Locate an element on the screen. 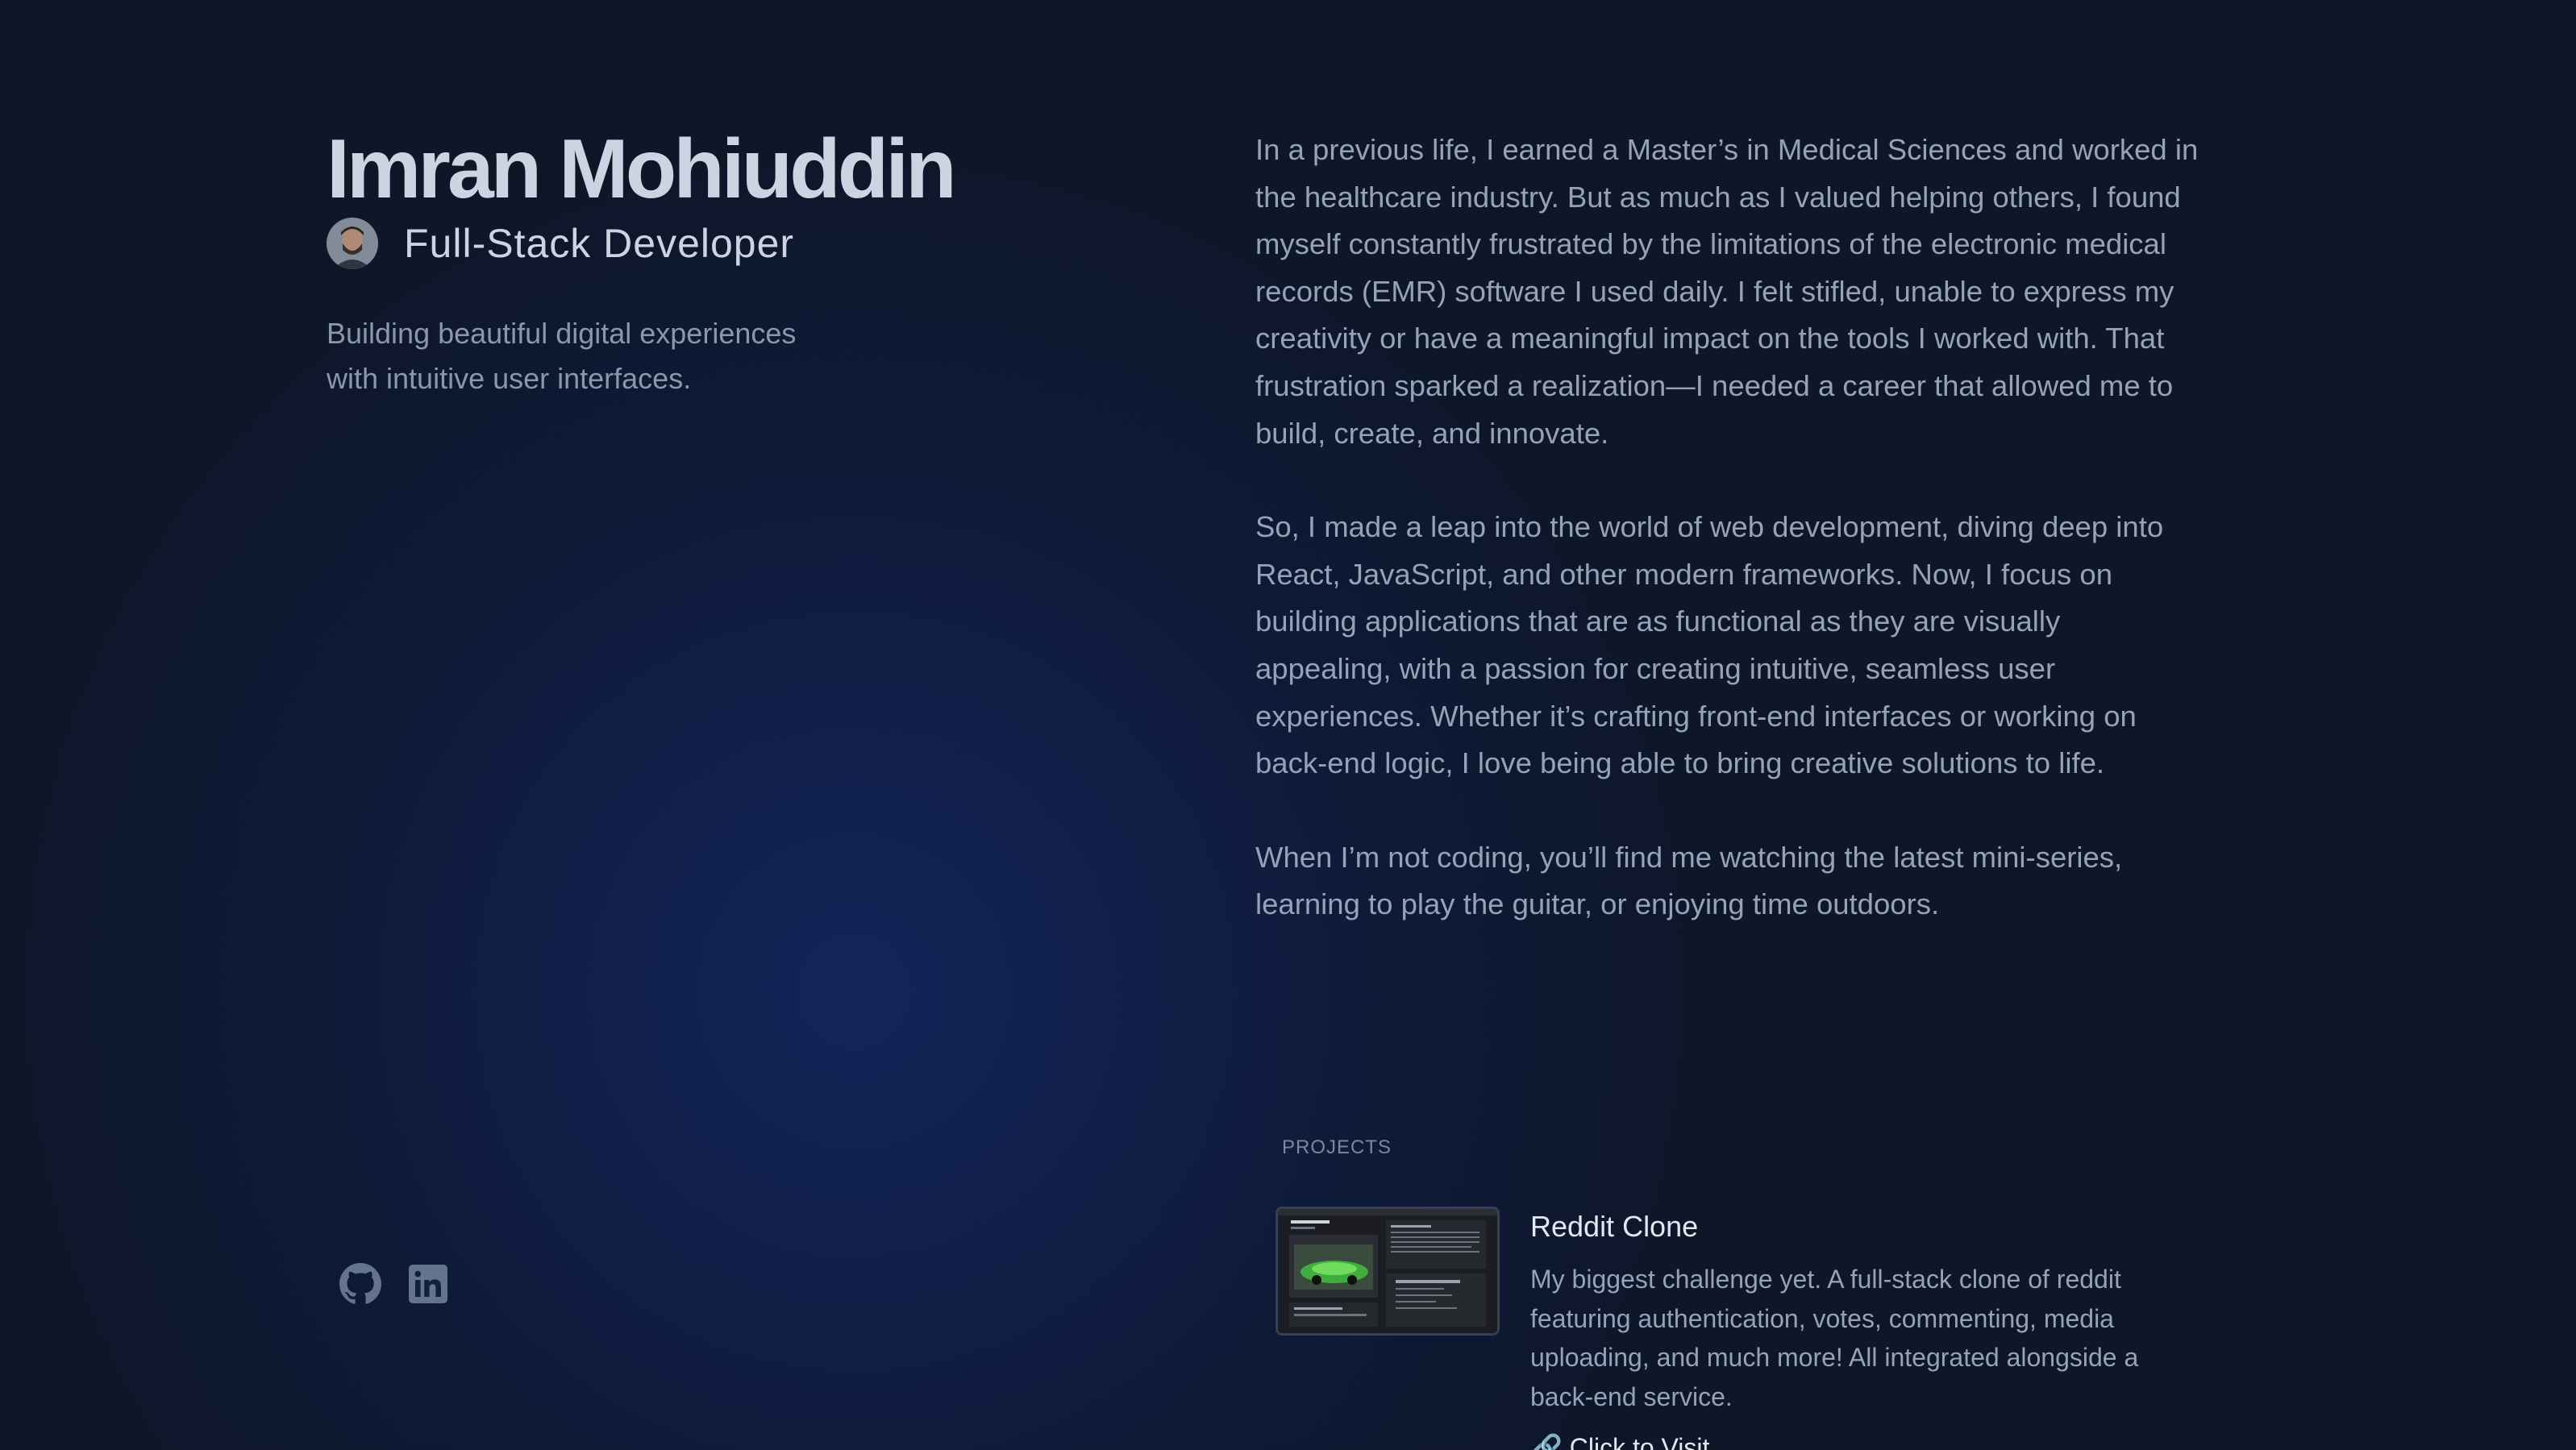 The width and height of the screenshot is (2576, 1450). linkedin-icon is located at coordinates (428, 1285).